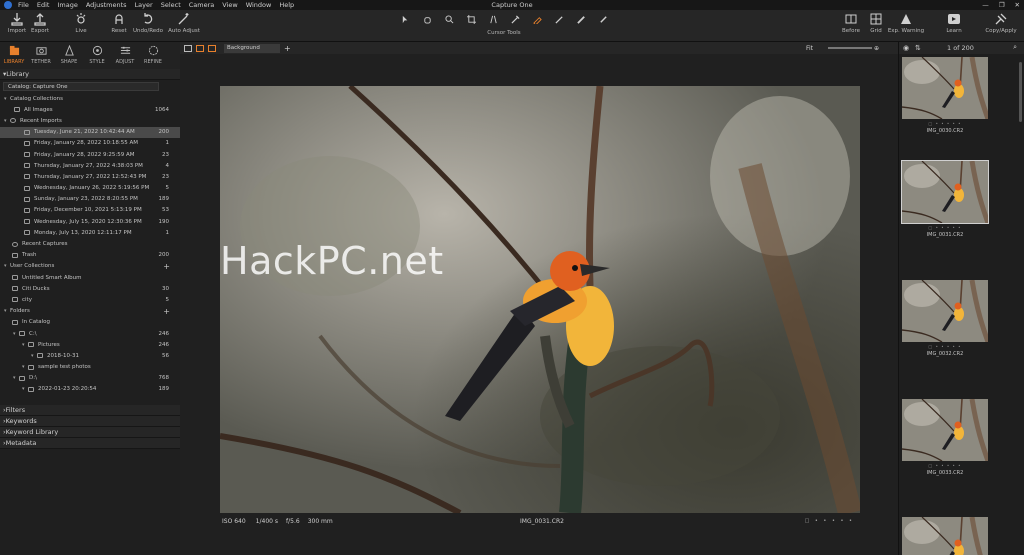 This screenshot has width=1024, height=555. Describe the element at coordinates (144, 5) in the screenshot. I see `menu-layer: Layer` at that location.